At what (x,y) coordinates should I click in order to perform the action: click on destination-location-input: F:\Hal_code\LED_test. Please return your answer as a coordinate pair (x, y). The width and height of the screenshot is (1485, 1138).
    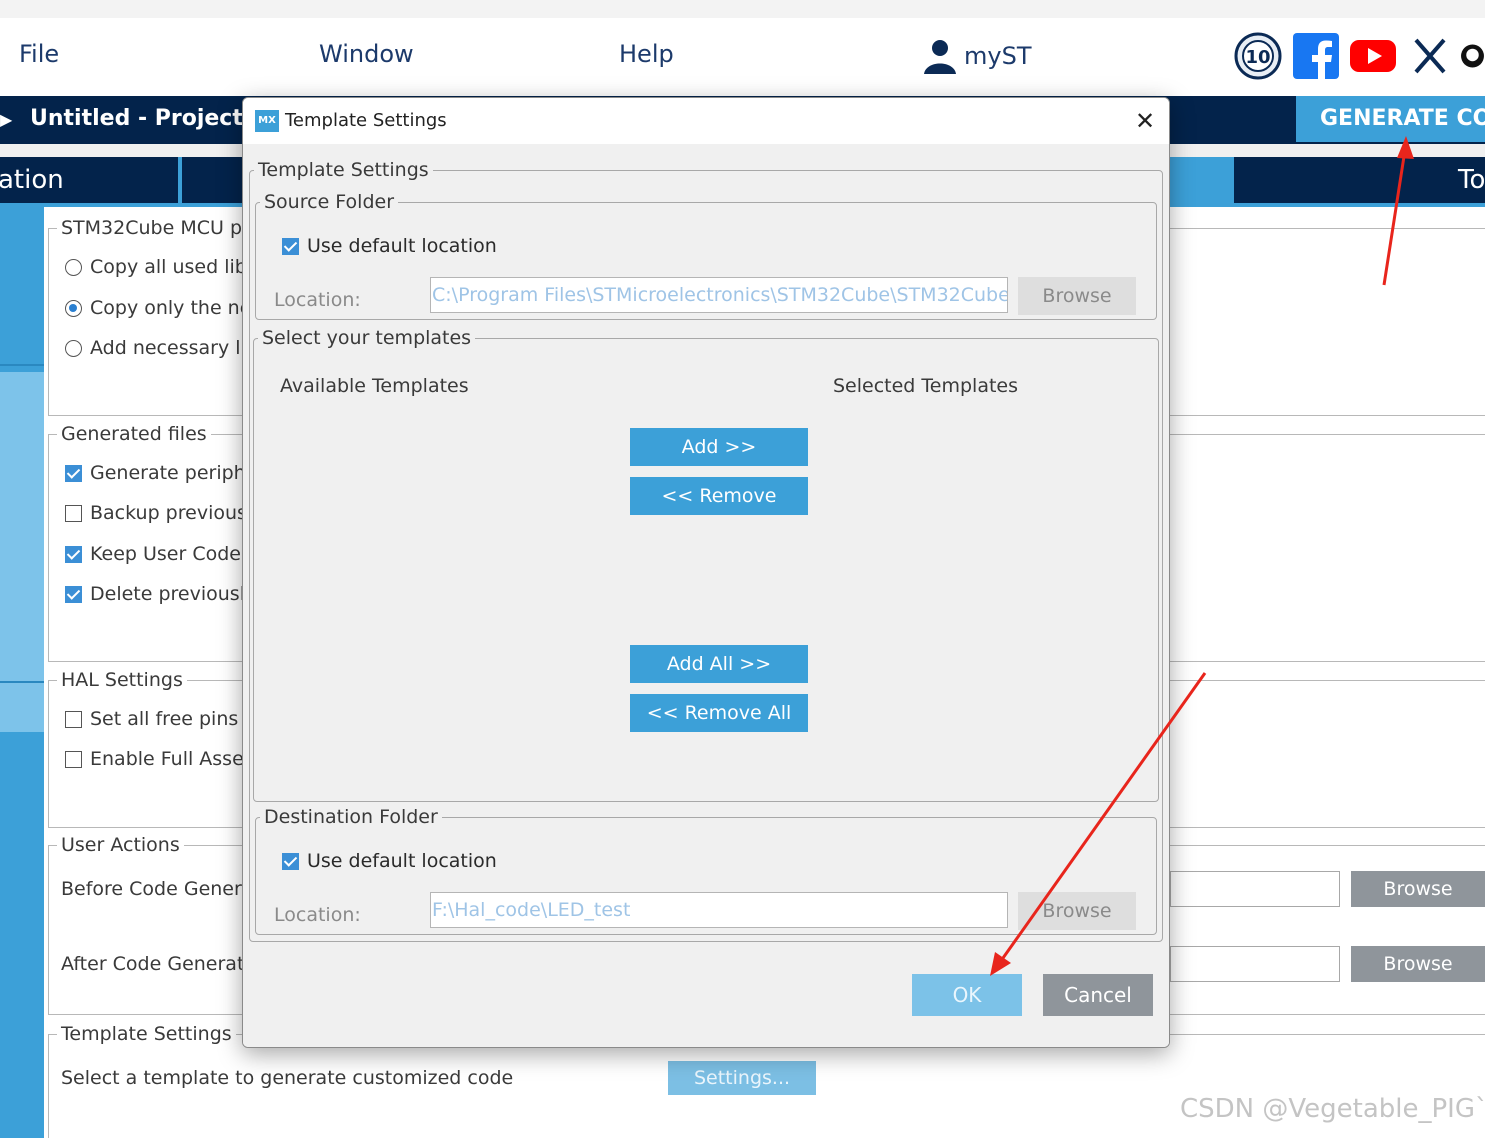
    Looking at the image, I should click on (719, 910).